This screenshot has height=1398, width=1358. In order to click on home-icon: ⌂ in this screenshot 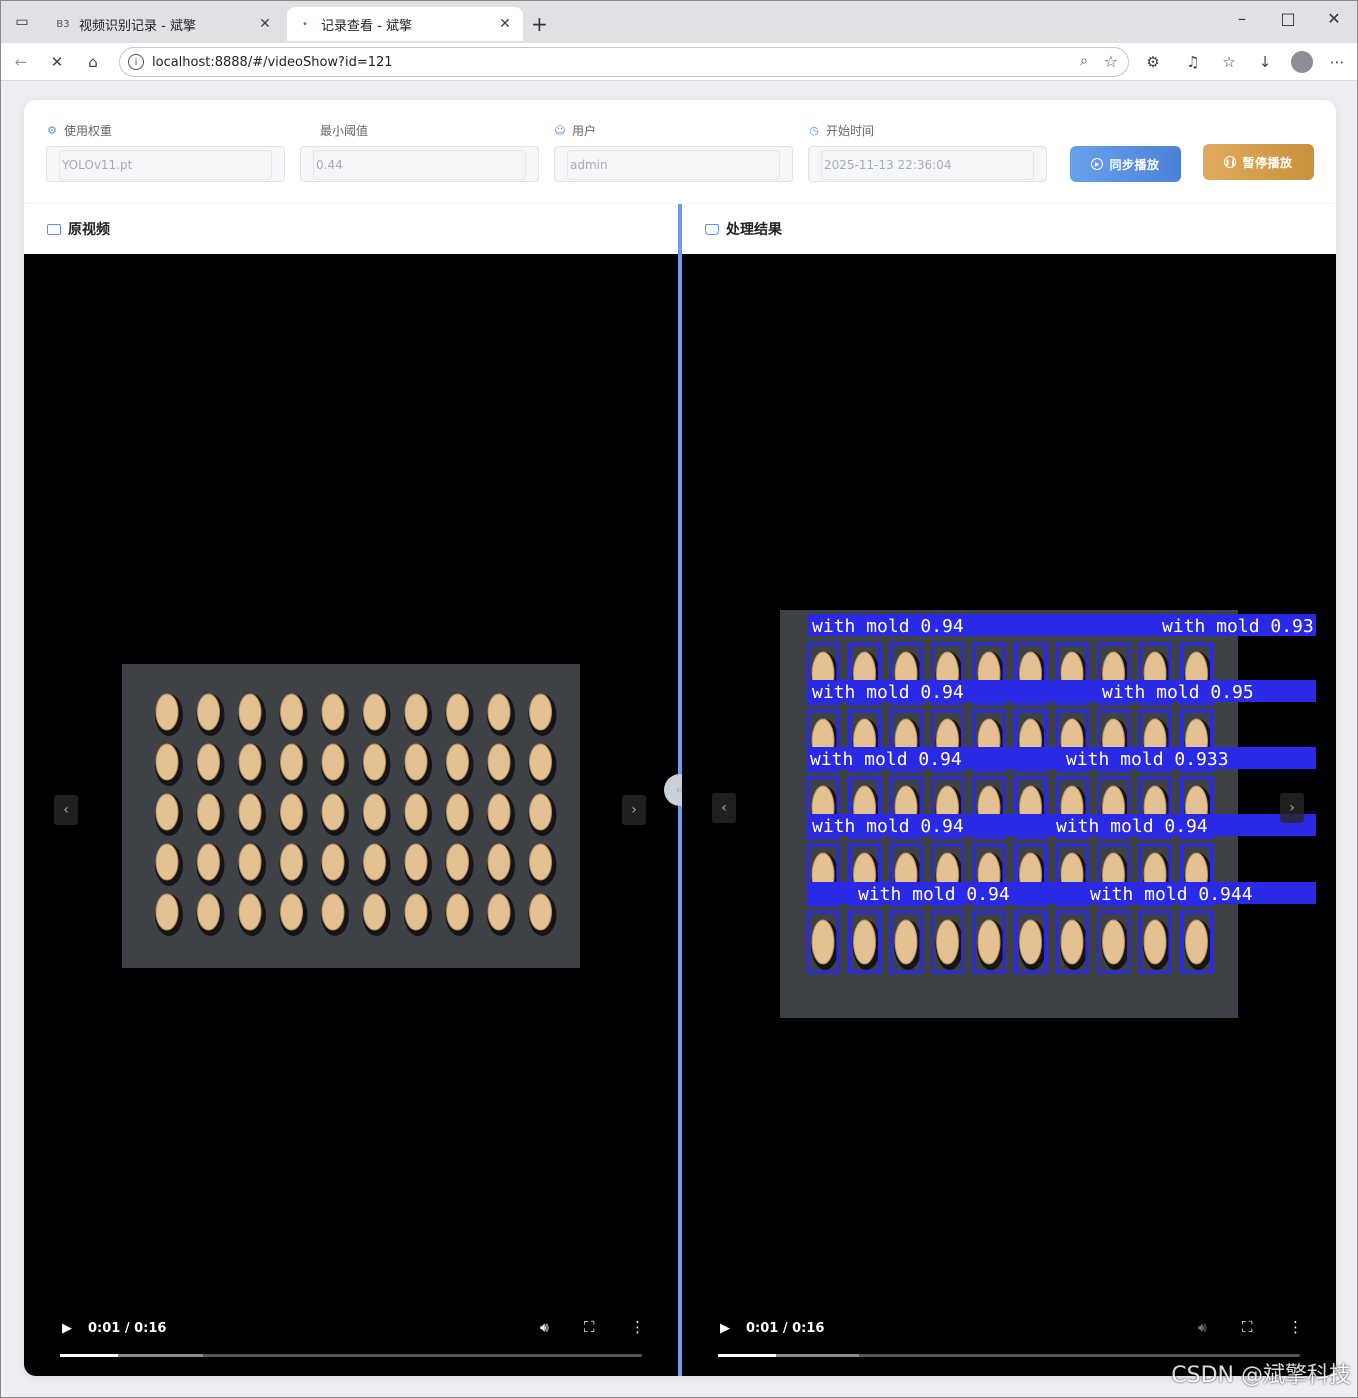, I will do `click(93, 62)`.